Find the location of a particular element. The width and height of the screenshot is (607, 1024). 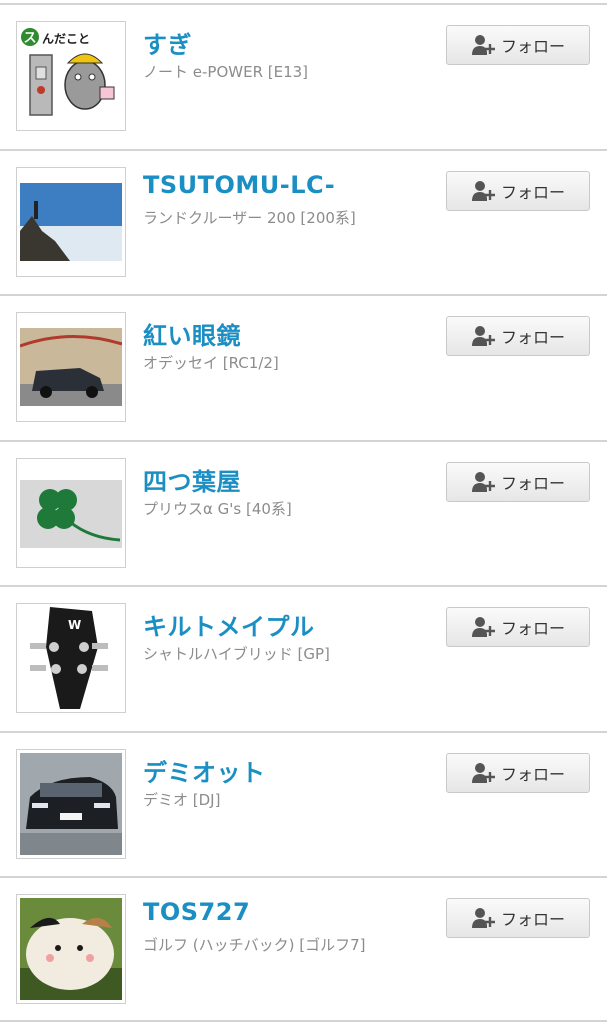

car-front-photo-image is located at coordinates (71, 803).